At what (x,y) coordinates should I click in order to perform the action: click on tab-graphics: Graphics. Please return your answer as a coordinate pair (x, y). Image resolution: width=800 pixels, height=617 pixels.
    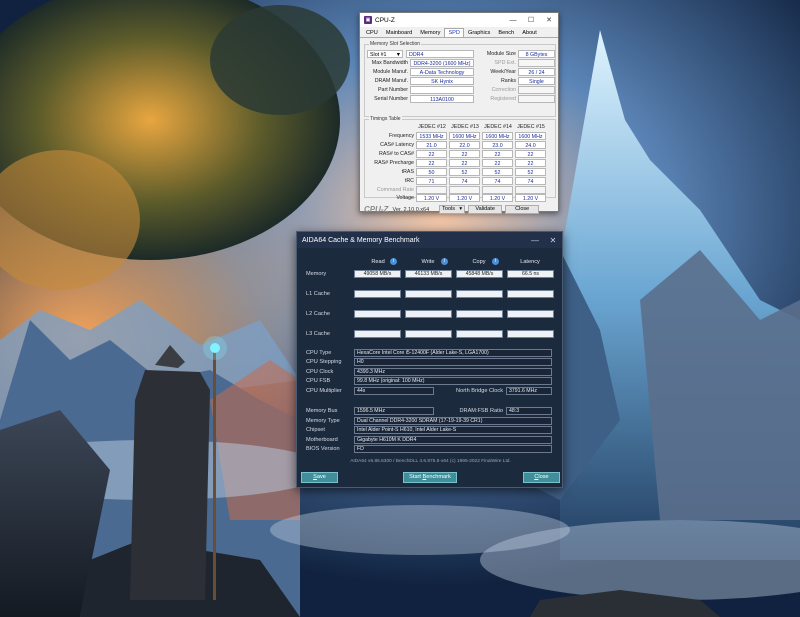
    Looking at the image, I should click on (479, 32).